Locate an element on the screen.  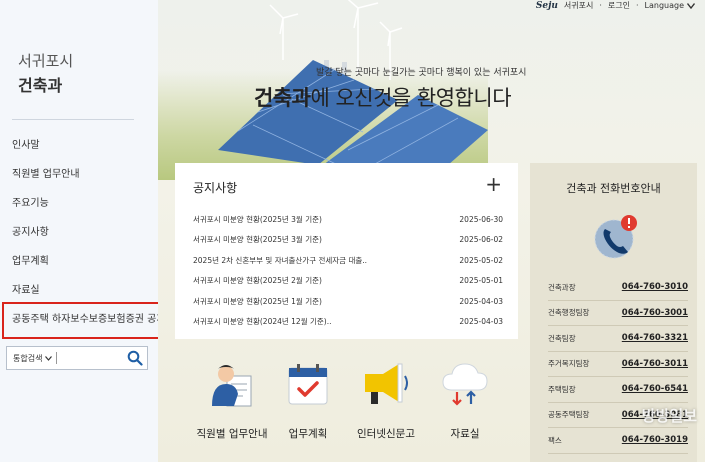
sidebar-item-staff-duties: 직원별 업무안내 is located at coordinates (89, 181).